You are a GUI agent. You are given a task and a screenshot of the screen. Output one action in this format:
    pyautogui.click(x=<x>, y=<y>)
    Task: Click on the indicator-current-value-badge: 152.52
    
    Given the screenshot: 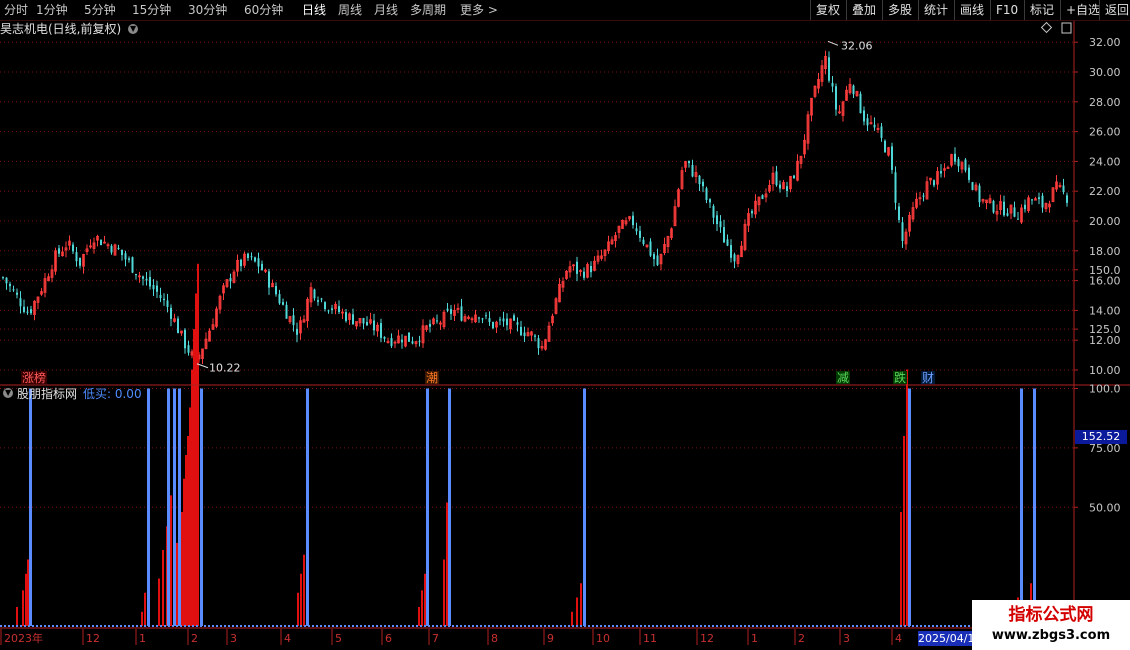 What is the action you would take?
    pyautogui.click(x=1101, y=437)
    